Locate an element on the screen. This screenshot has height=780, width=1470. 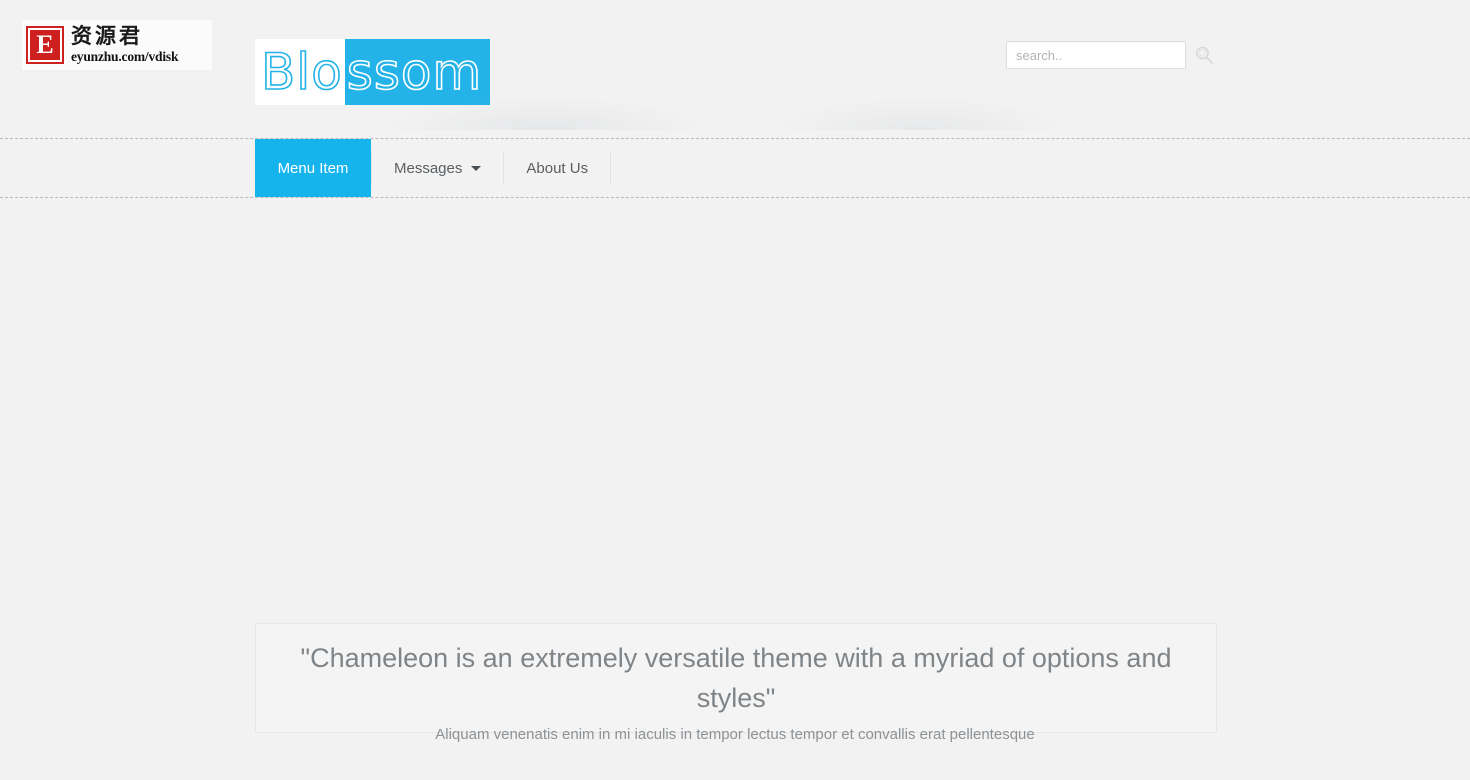
brand-logo-text-primary: Blo is located at coordinates (301, 72).